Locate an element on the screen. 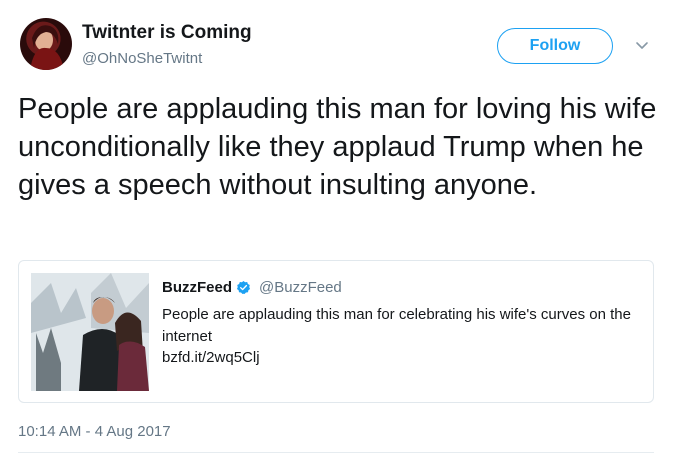  author-avatar is located at coordinates (46, 44).